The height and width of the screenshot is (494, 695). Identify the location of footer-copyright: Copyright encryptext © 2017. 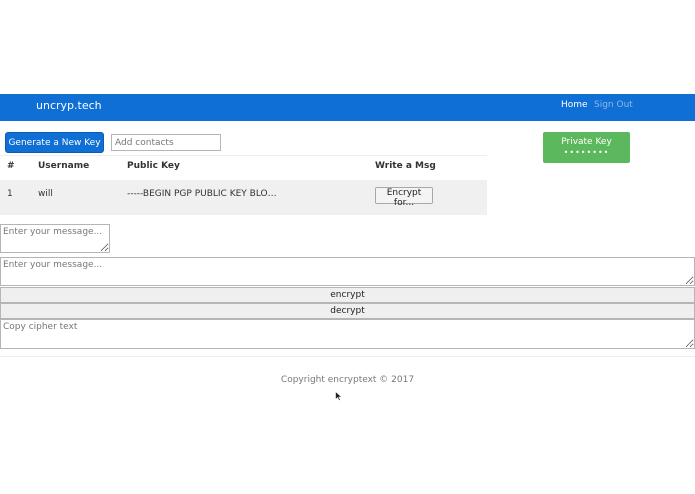
(347, 380).